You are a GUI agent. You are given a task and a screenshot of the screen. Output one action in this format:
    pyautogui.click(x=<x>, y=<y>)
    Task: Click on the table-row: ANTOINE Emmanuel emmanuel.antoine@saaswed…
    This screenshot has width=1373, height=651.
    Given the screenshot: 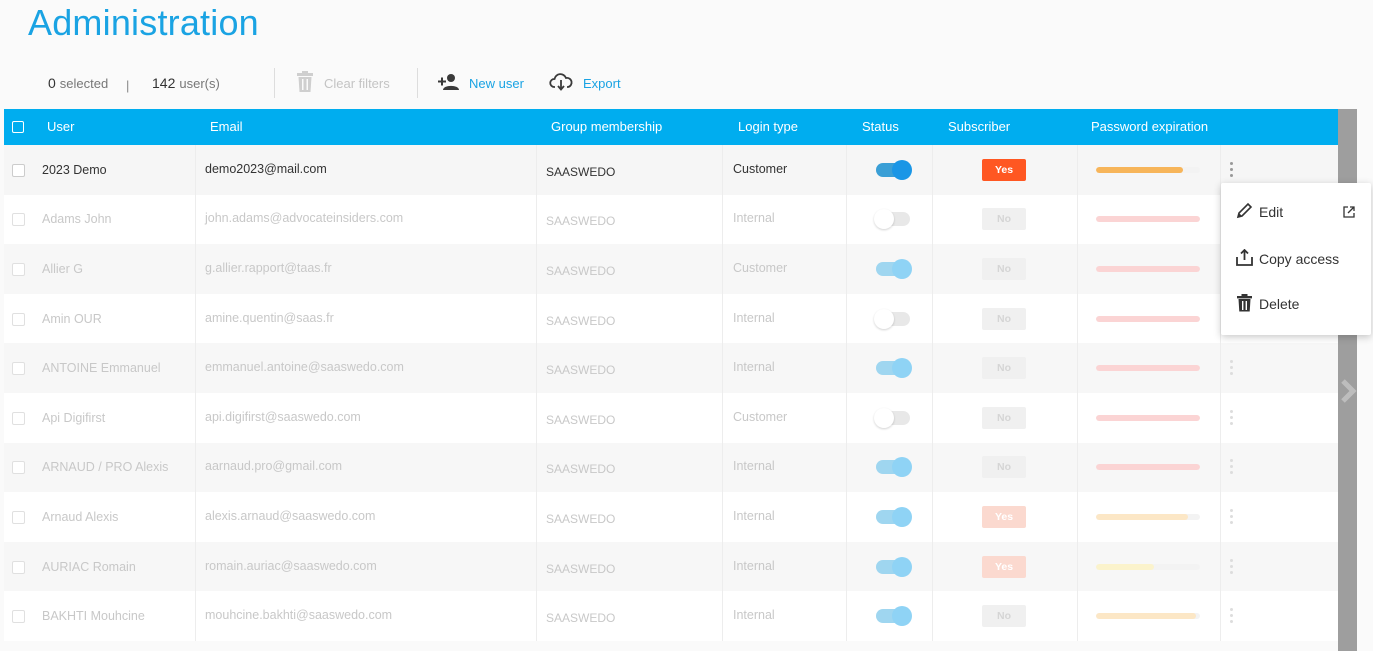 What is the action you would take?
    pyautogui.click(x=671, y=368)
    